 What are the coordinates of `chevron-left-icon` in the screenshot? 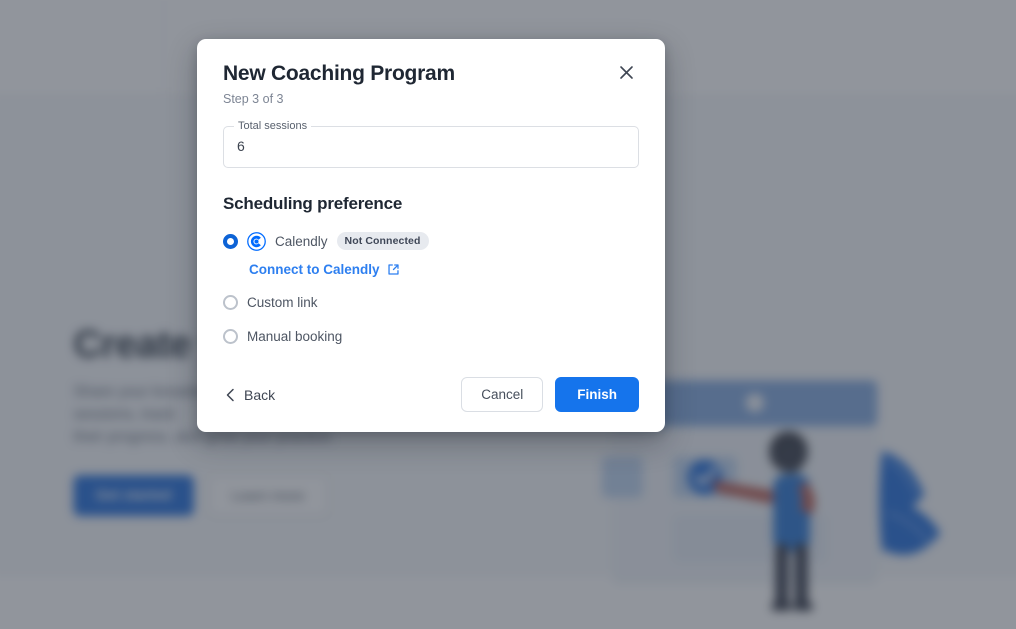 It's located at (230, 394).